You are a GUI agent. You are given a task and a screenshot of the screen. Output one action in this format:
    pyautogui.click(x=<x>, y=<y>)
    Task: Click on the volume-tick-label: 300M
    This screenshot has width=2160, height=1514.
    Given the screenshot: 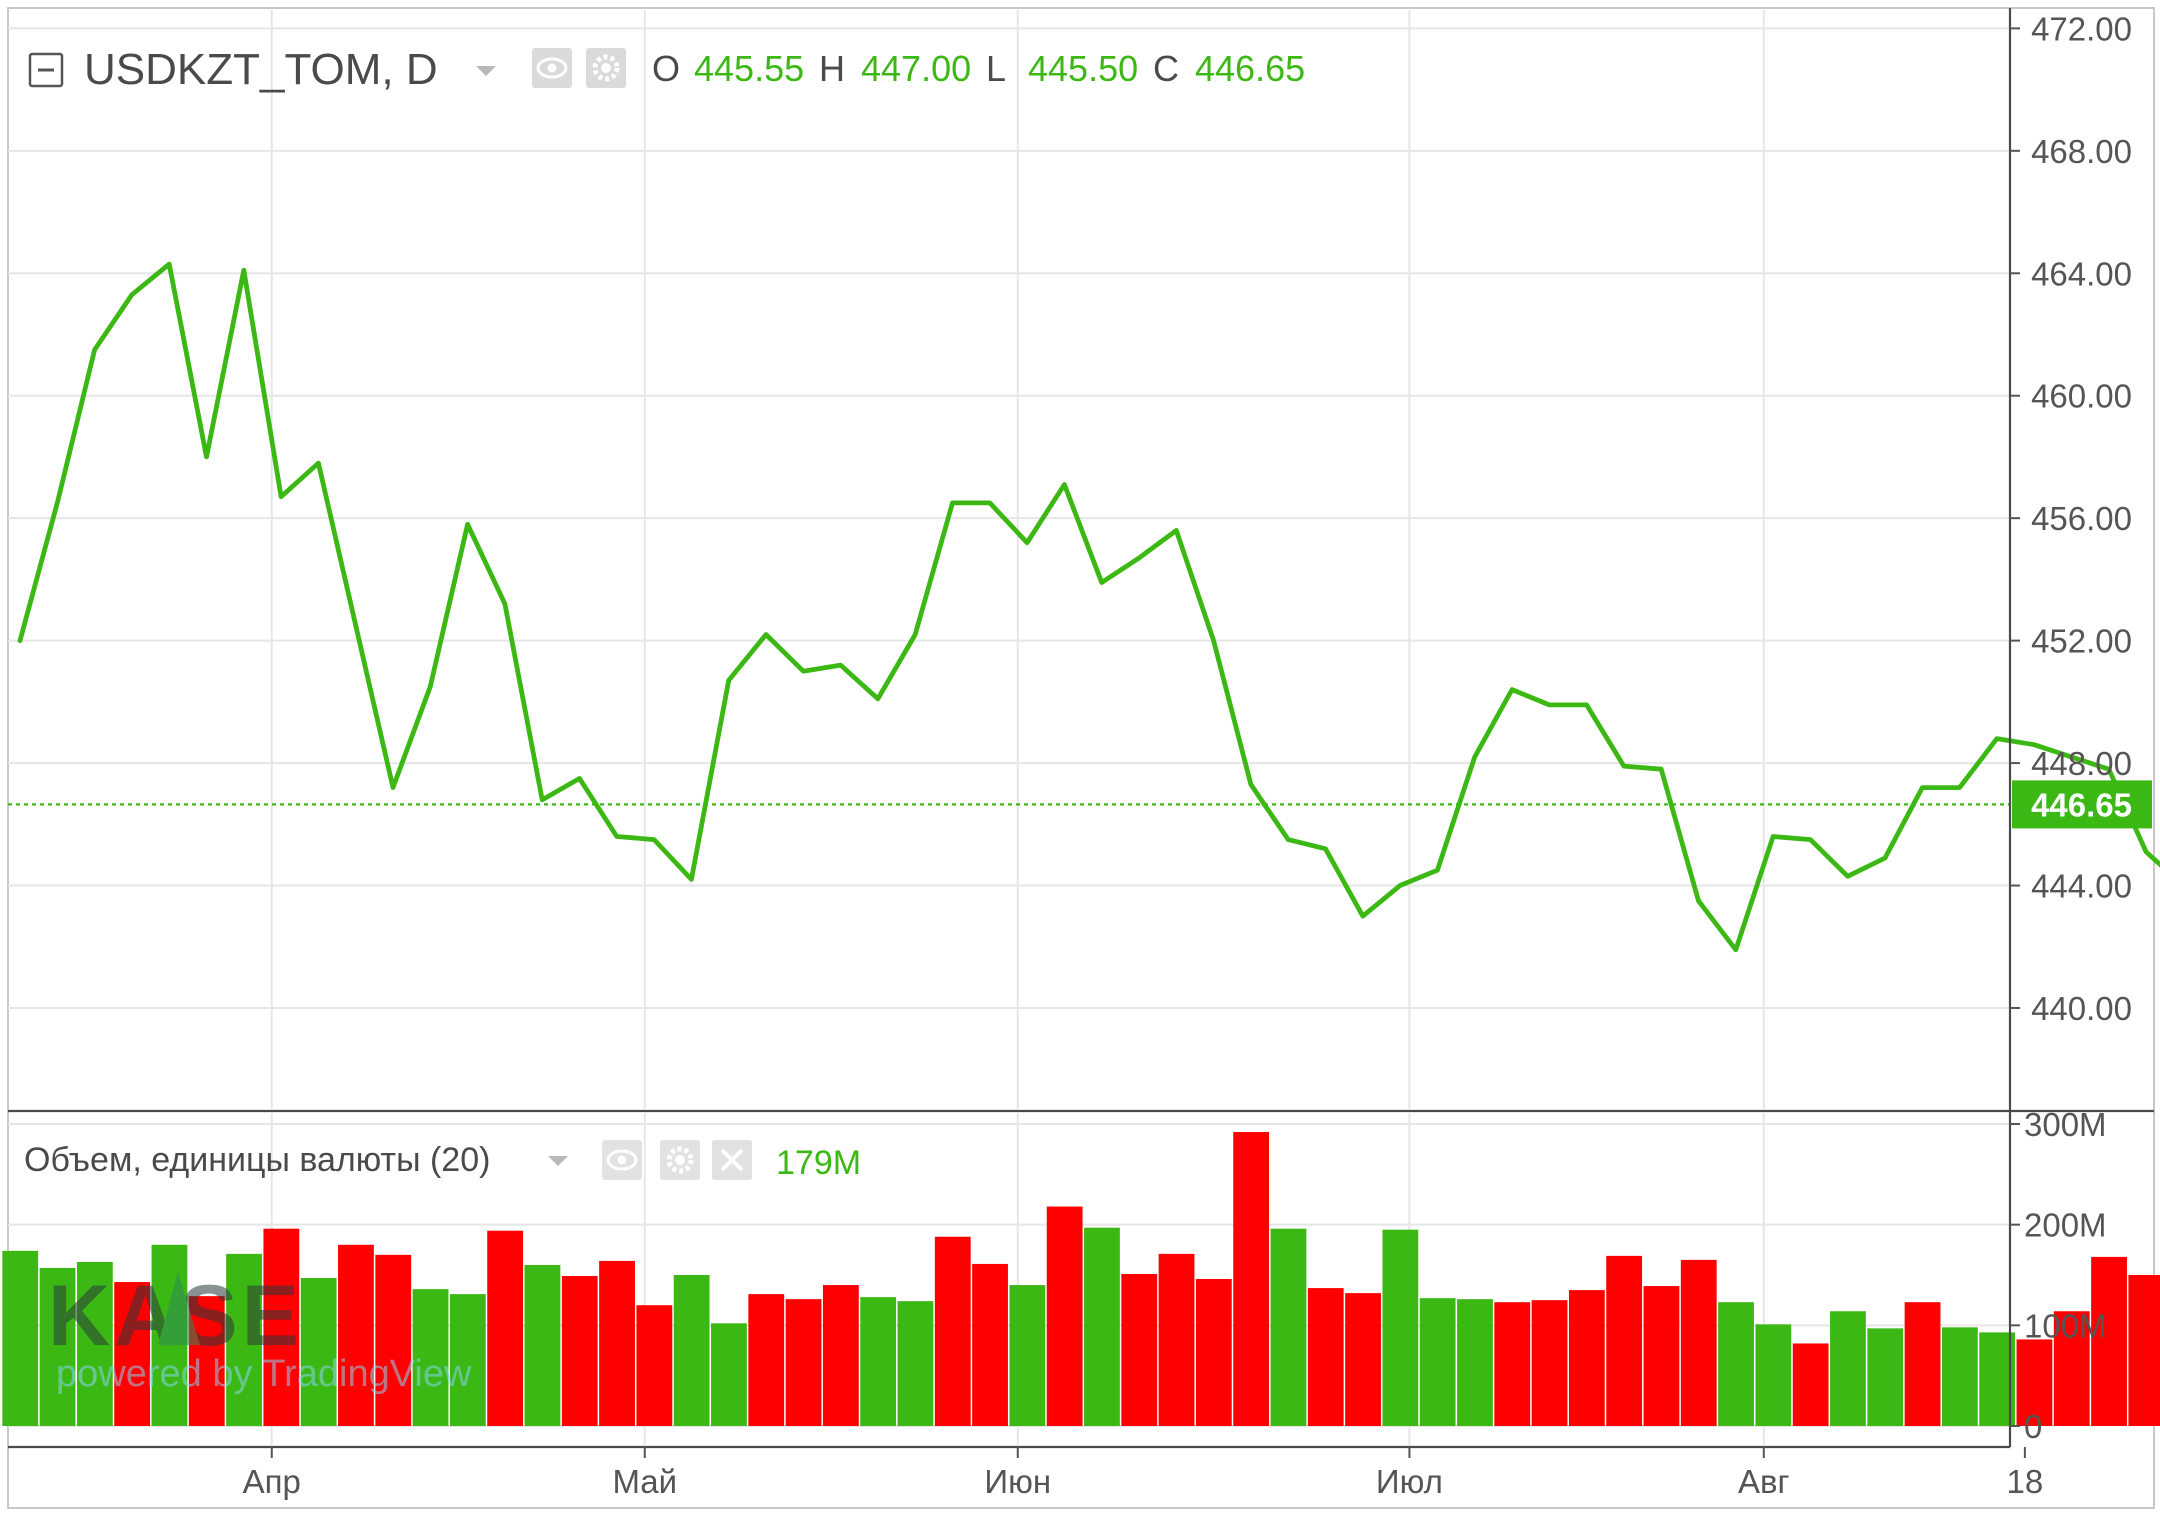 What is the action you would take?
    pyautogui.click(x=2065, y=1124)
    